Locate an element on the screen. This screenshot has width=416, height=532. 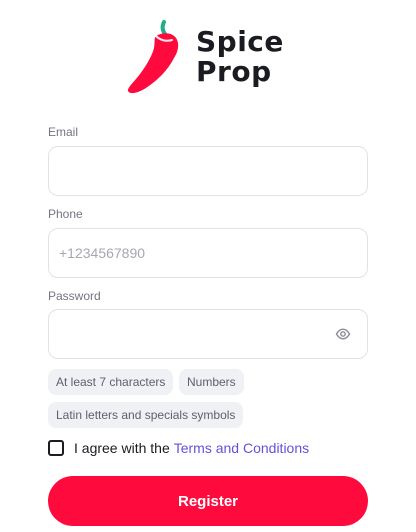
brand-name-line2: Prop is located at coordinates (234, 71).